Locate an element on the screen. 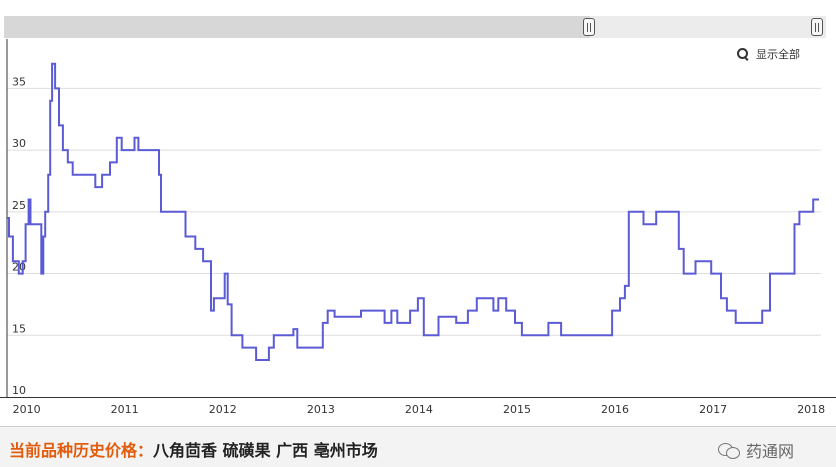  footer-bar: 当前品种历史价格：八角茴香 硫磺果 广西 亳州市场 药通网 is located at coordinates (418, 446).